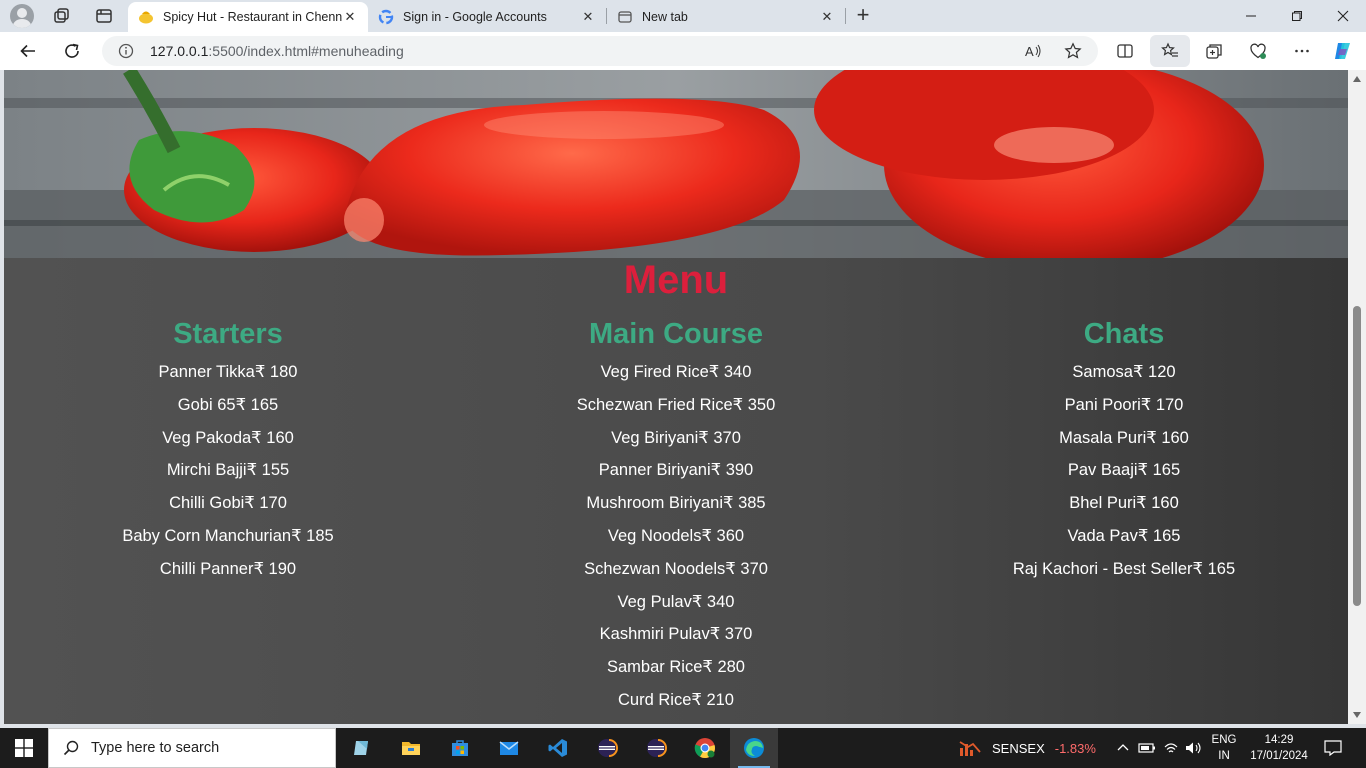  What do you see at coordinates (1258, 51) in the screenshot?
I see `browser-essentials-icon` at bounding box center [1258, 51].